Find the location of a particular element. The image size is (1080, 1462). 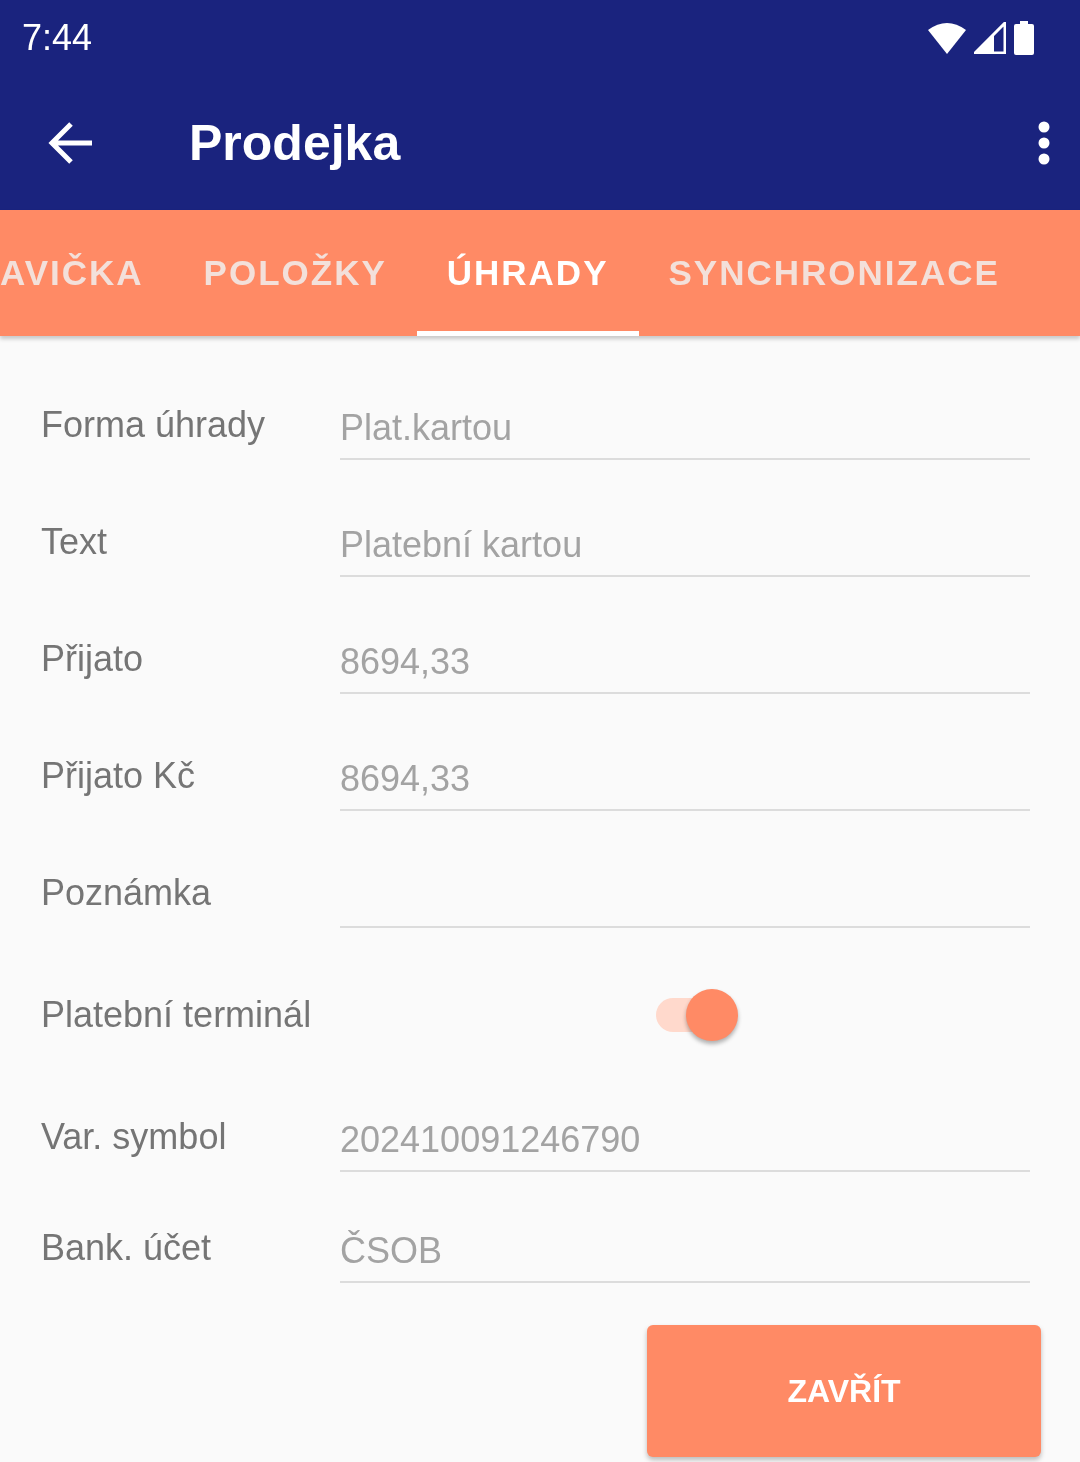

app-title: Prodejka is located at coordinates (295, 142).